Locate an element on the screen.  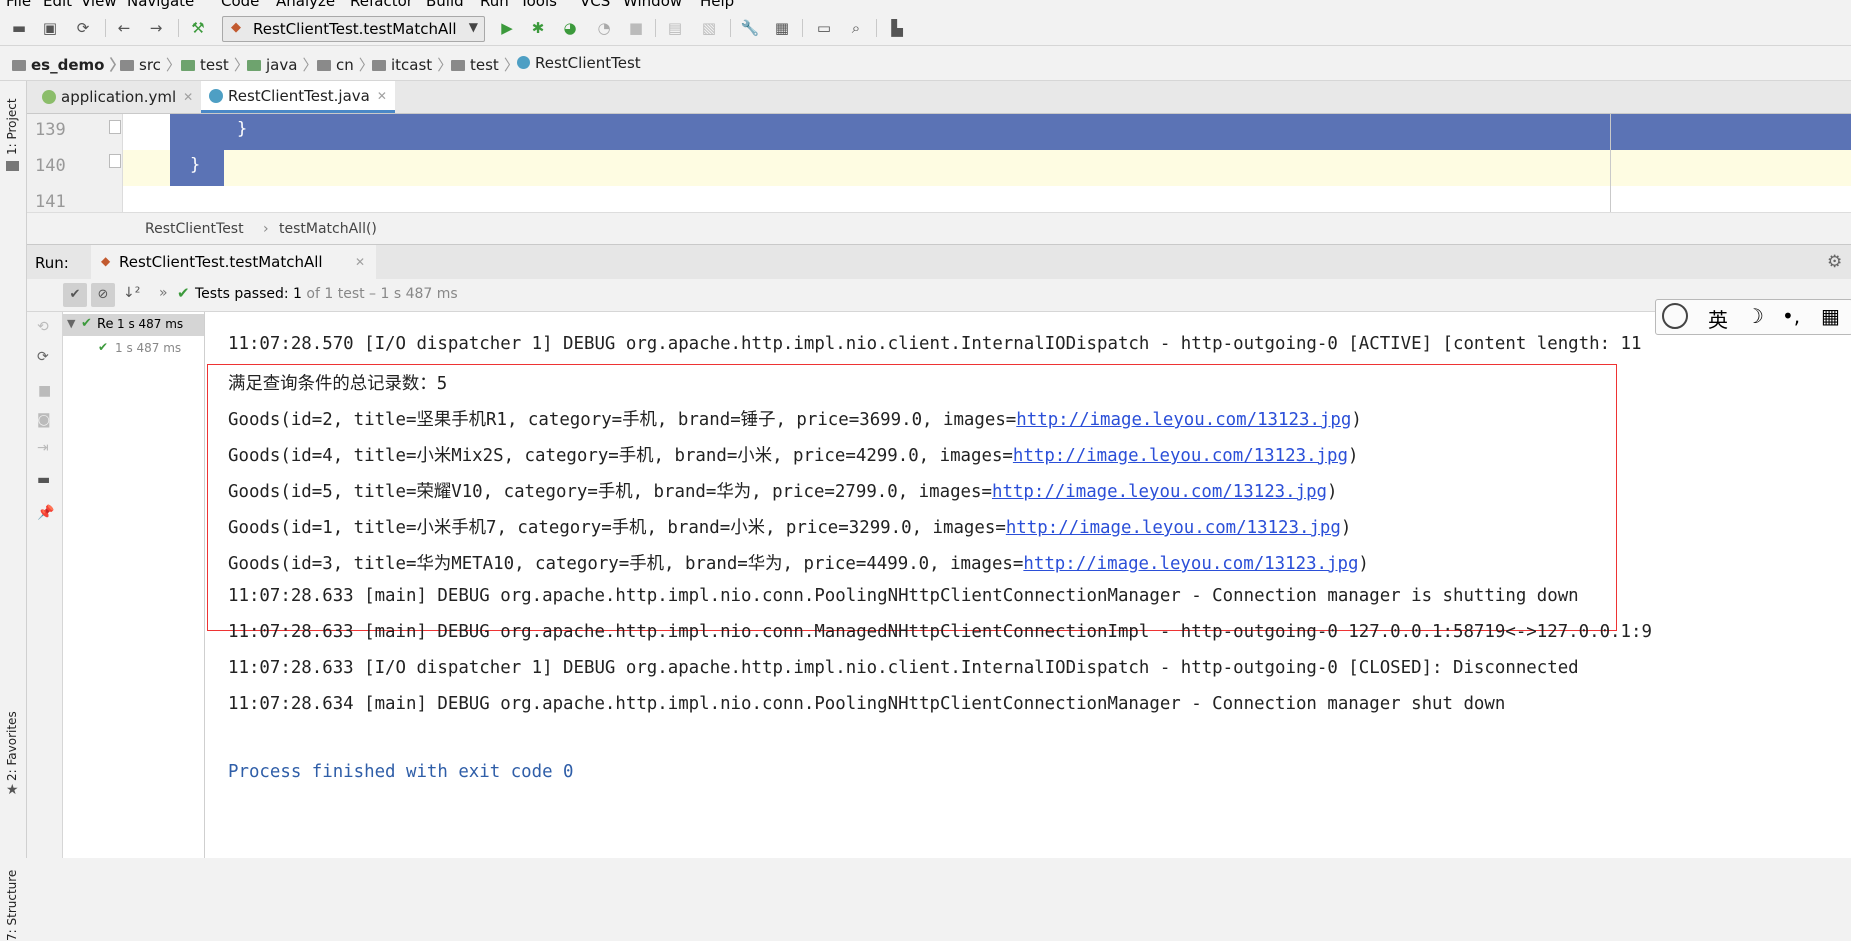
menu-refactor: Refactor is located at coordinates (381, 5).